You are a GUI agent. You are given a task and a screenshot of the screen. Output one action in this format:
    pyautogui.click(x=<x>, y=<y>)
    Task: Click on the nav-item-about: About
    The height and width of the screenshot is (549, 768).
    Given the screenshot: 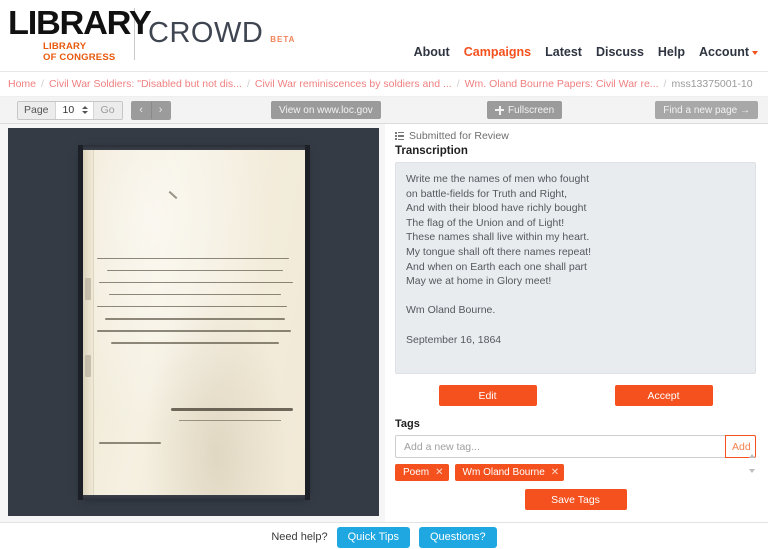 What is the action you would take?
    pyautogui.click(x=432, y=52)
    